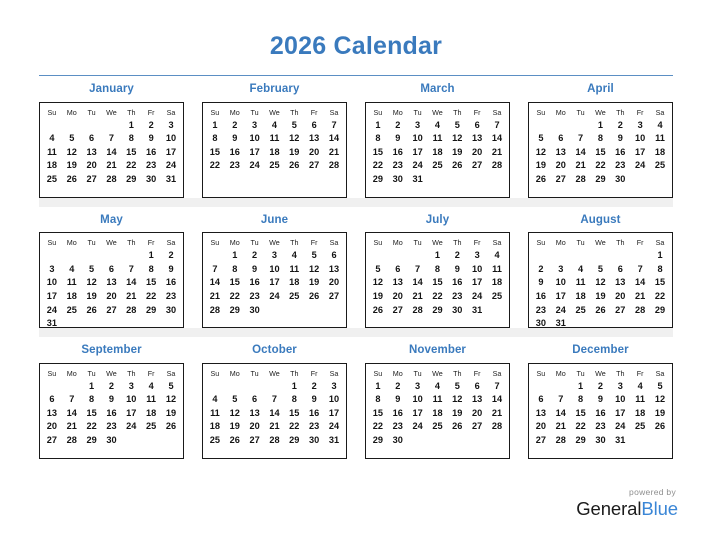 This screenshot has height=550, width=712. I want to click on day-cell: 14, so click(581, 153).